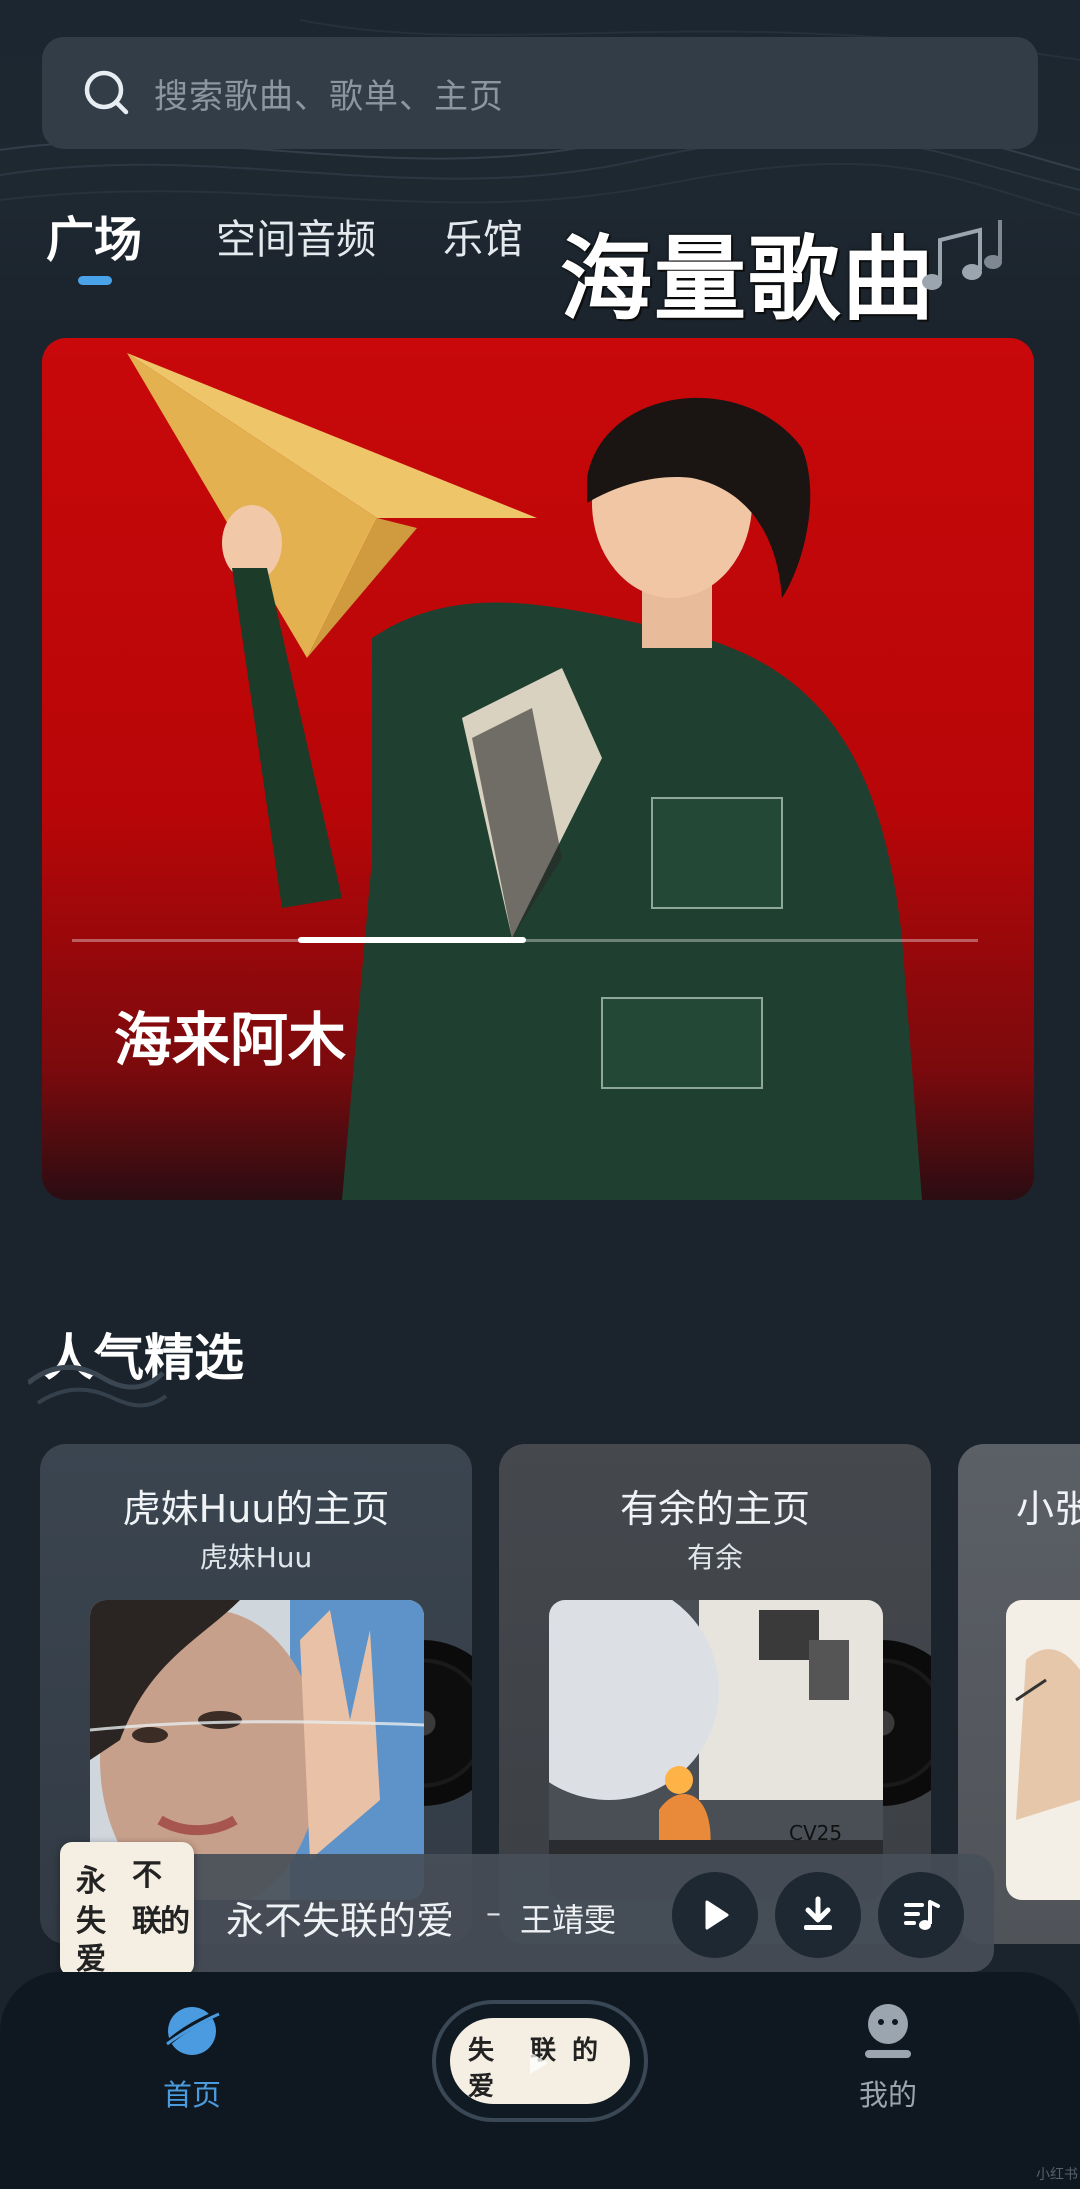  I want to click on tab-square: 广场, so click(94, 235).